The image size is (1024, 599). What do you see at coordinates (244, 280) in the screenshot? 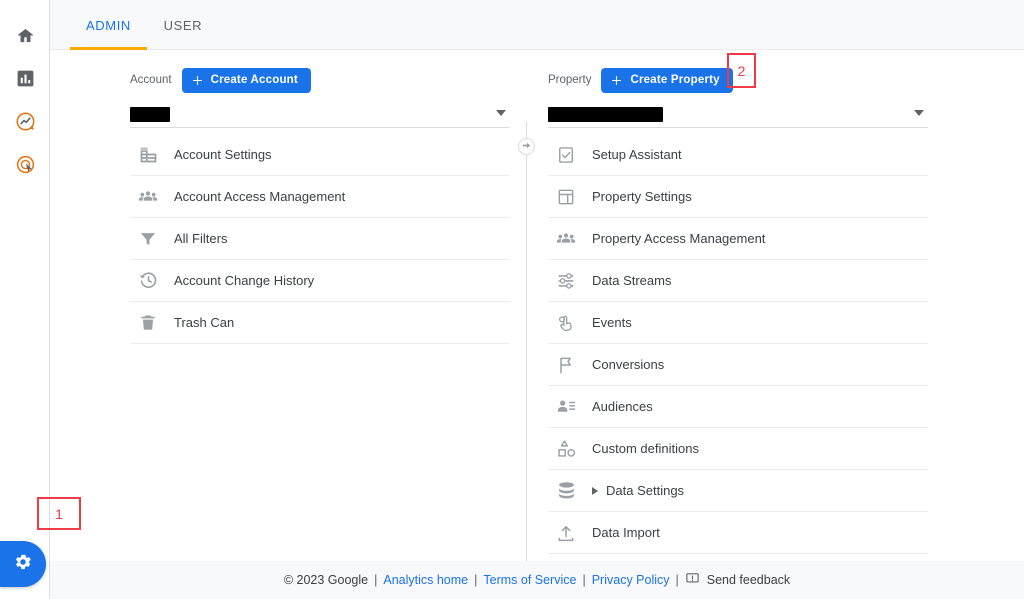
I see `menu-item-label: Account Change History` at bounding box center [244, 280].